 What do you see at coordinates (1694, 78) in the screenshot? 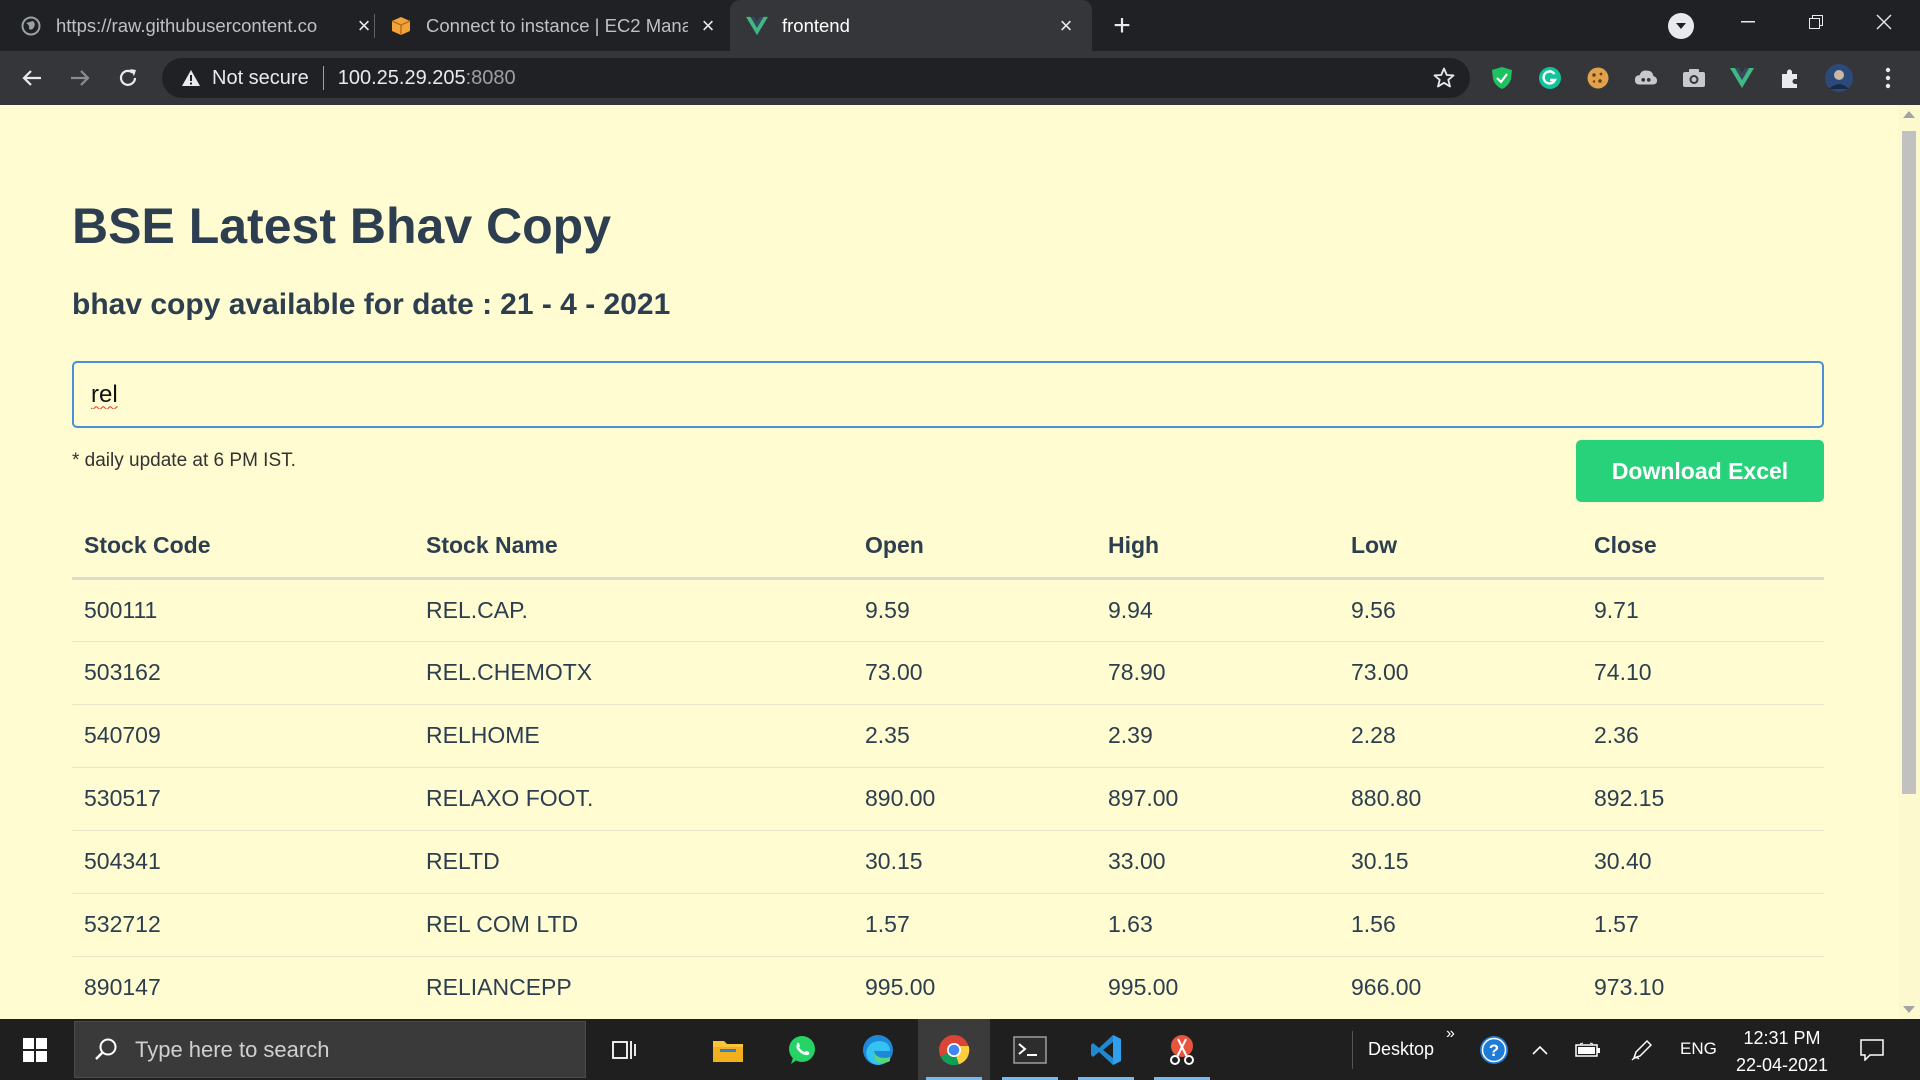
I see `camera-icon` at bounding box center [1694, 78].